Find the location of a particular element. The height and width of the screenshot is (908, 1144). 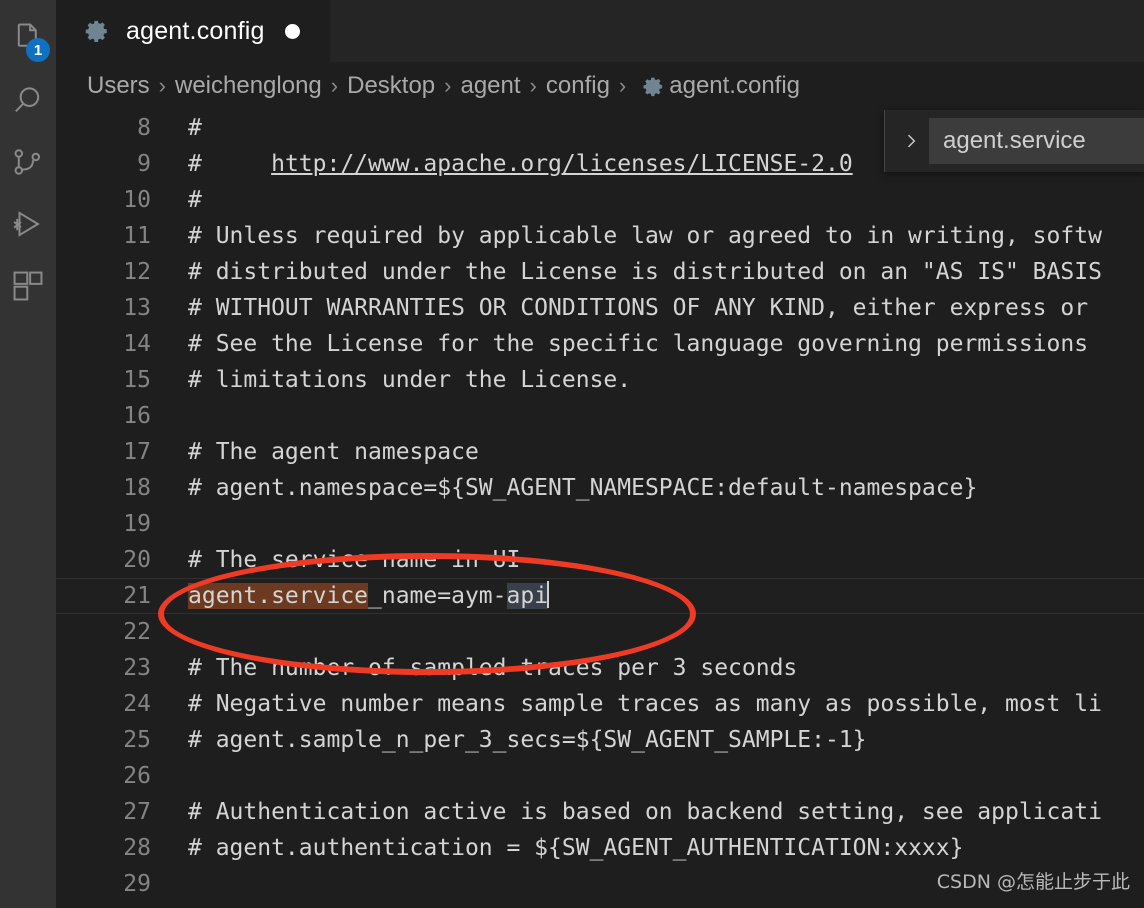

breadcrumb-item-users: Users is located at coordinates (118, 86).